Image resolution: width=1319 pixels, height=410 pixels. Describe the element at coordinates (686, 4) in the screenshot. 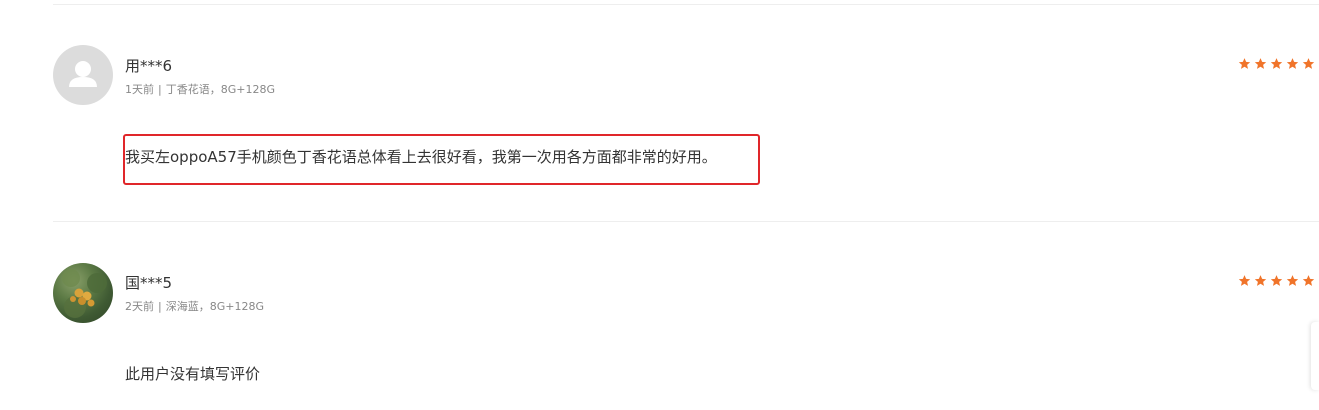

I see `top-divider` at that location.